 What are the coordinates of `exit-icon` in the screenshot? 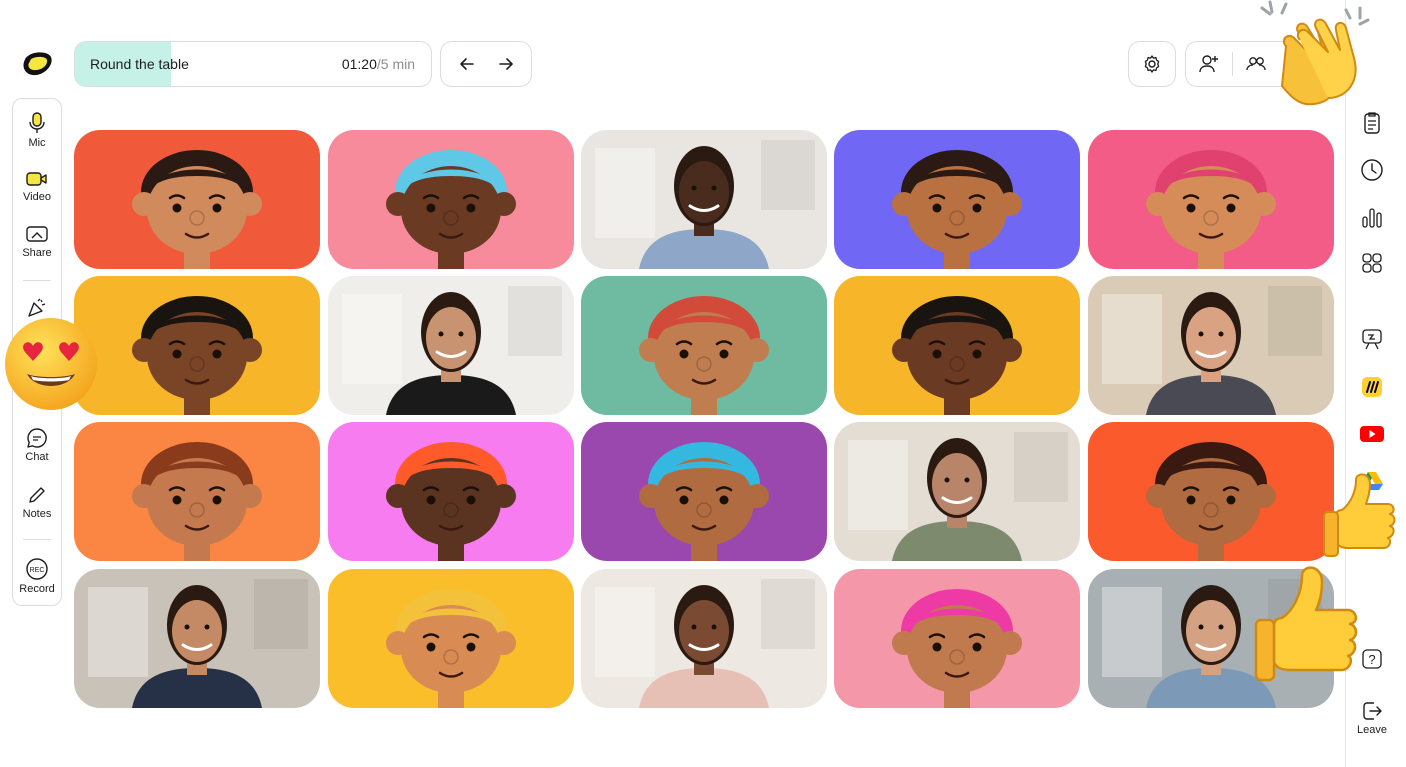 It's located at (1372, 711).